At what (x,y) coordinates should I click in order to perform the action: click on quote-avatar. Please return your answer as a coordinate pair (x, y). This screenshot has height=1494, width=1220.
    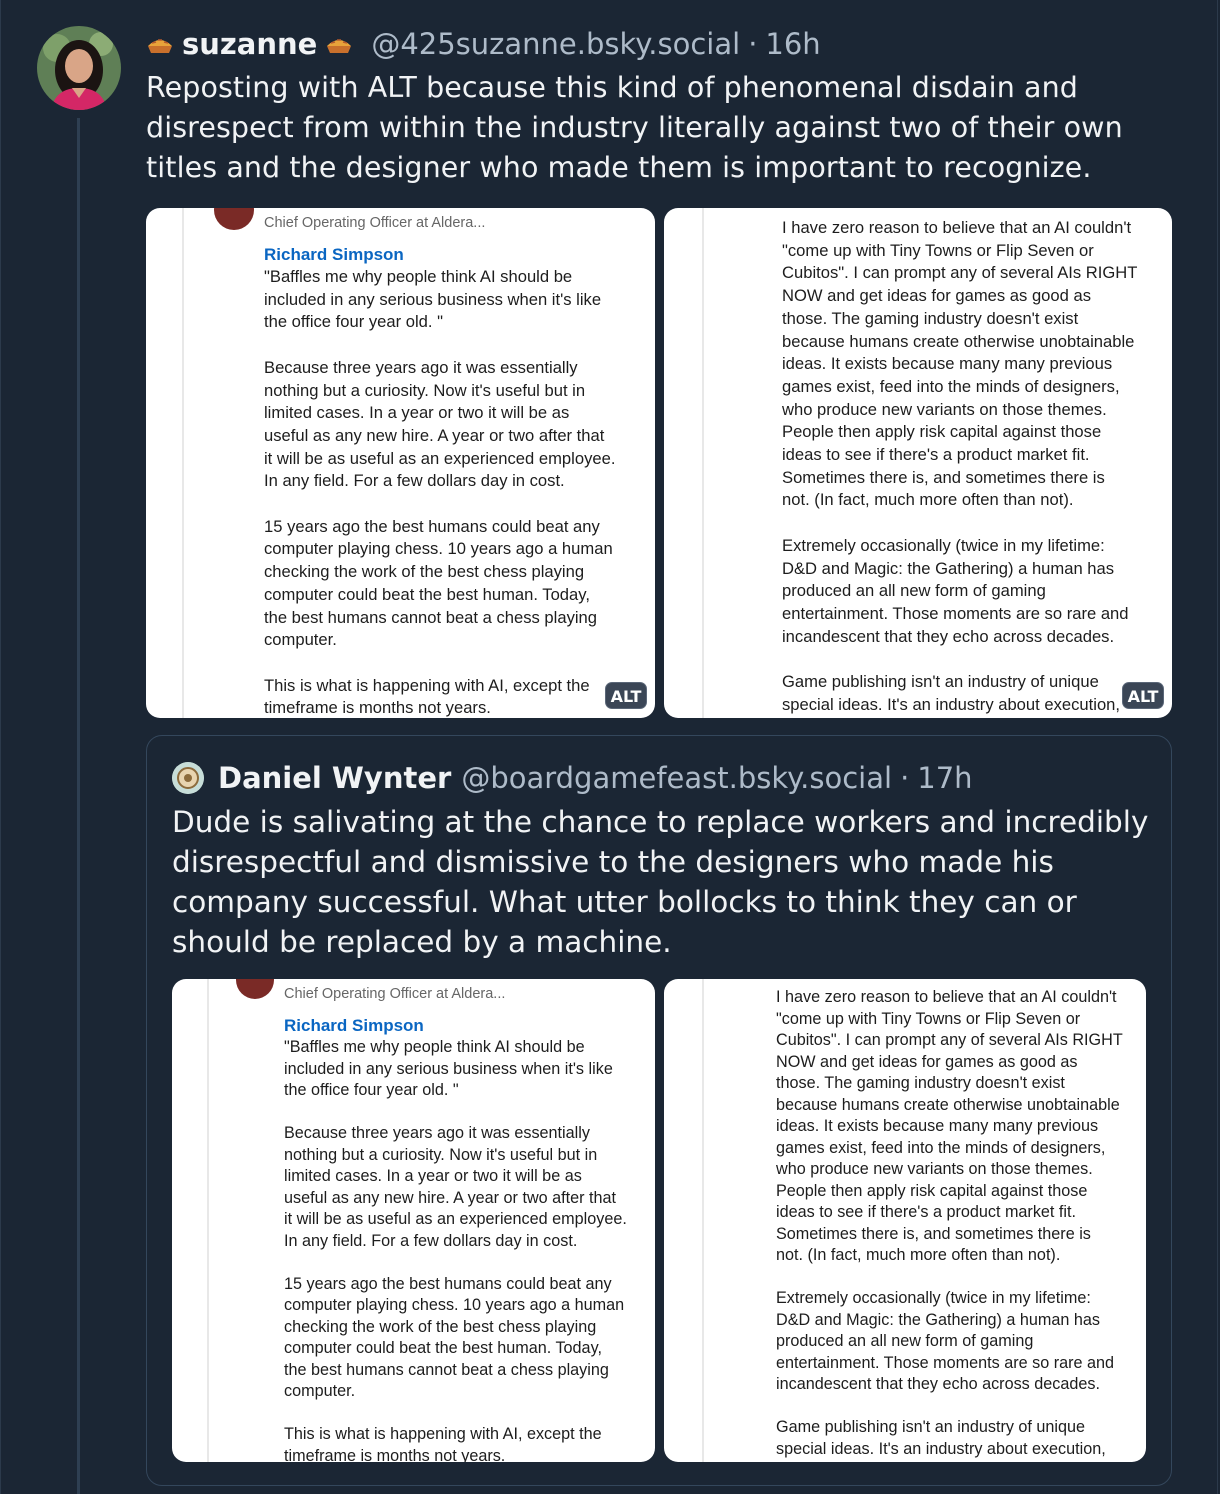
    Looking at the image, I should click on (188, 778).